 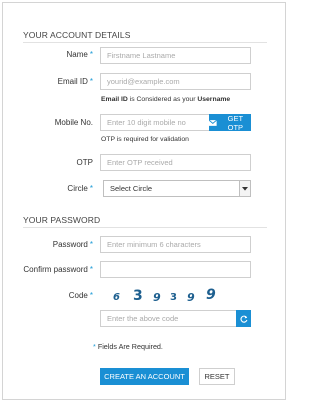 What do you see at coordinates (145, 139) in the screenshot?
I see `otp-hint: OTP is required for validation` at bounding box center [145, 139].